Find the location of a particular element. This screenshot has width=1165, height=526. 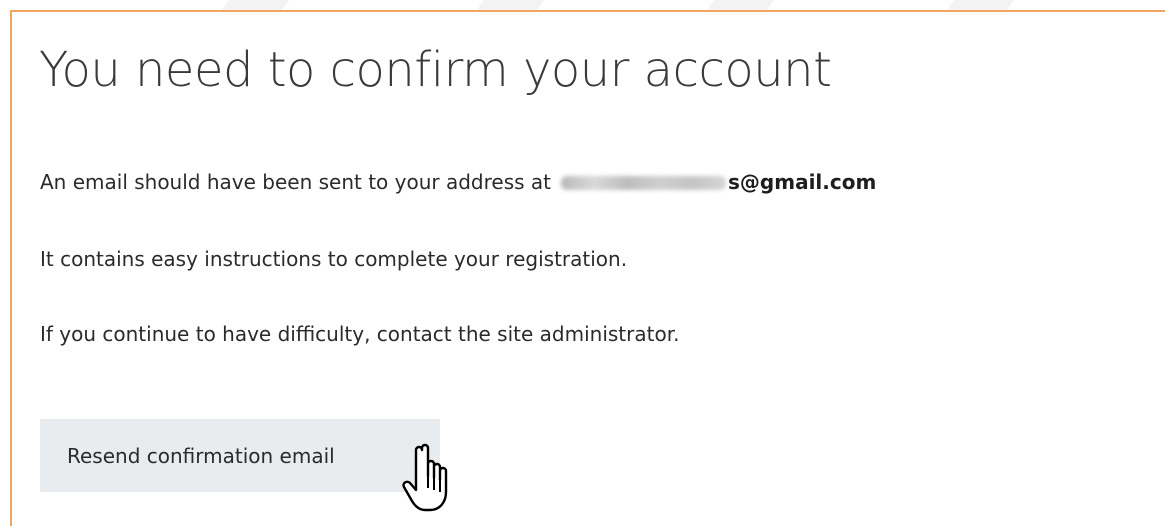

page-title: You need to confirm your account is located at coordinates (435, 70).